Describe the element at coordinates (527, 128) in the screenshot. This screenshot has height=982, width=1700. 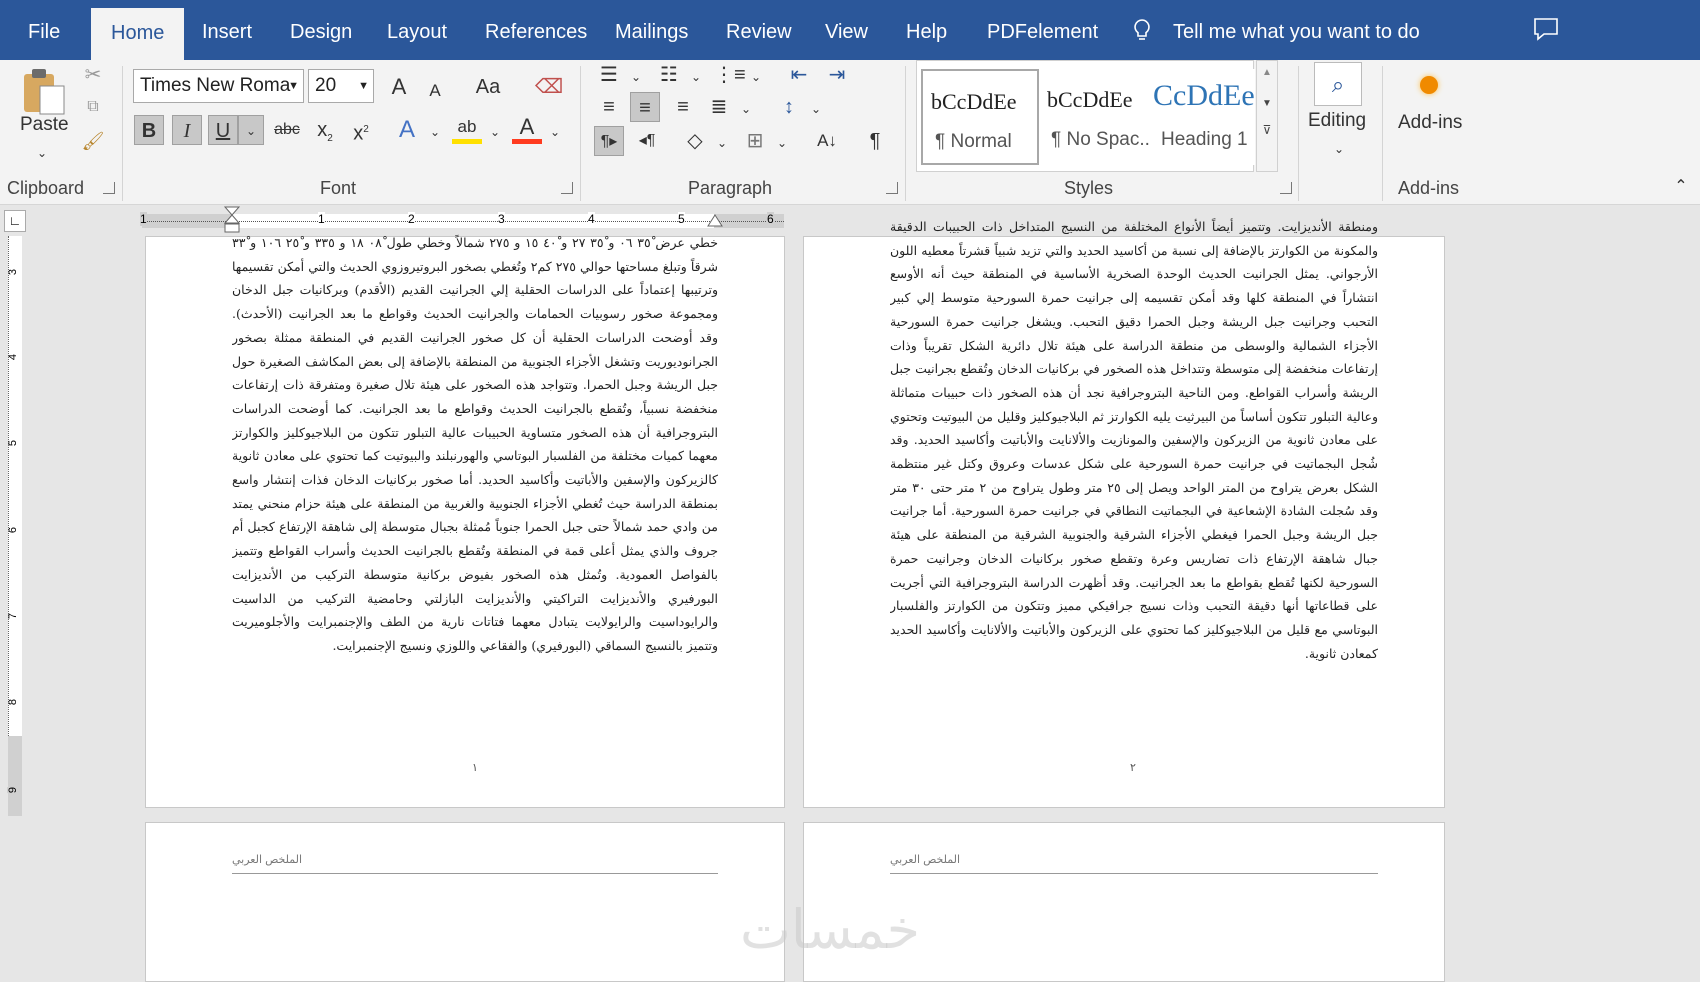
I see `font-color-button: A` at that location.